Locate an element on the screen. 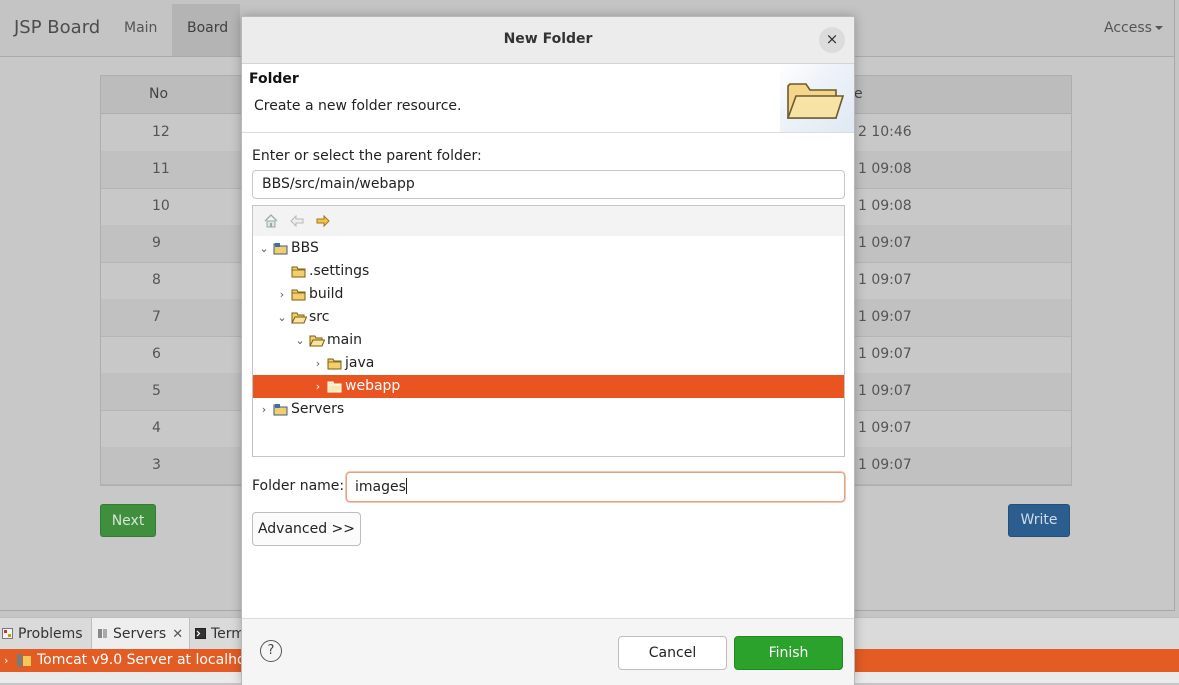 The width and height of the screenshot is (1179, 685). forward-arrow-icon is located at coordinates (323, 221).